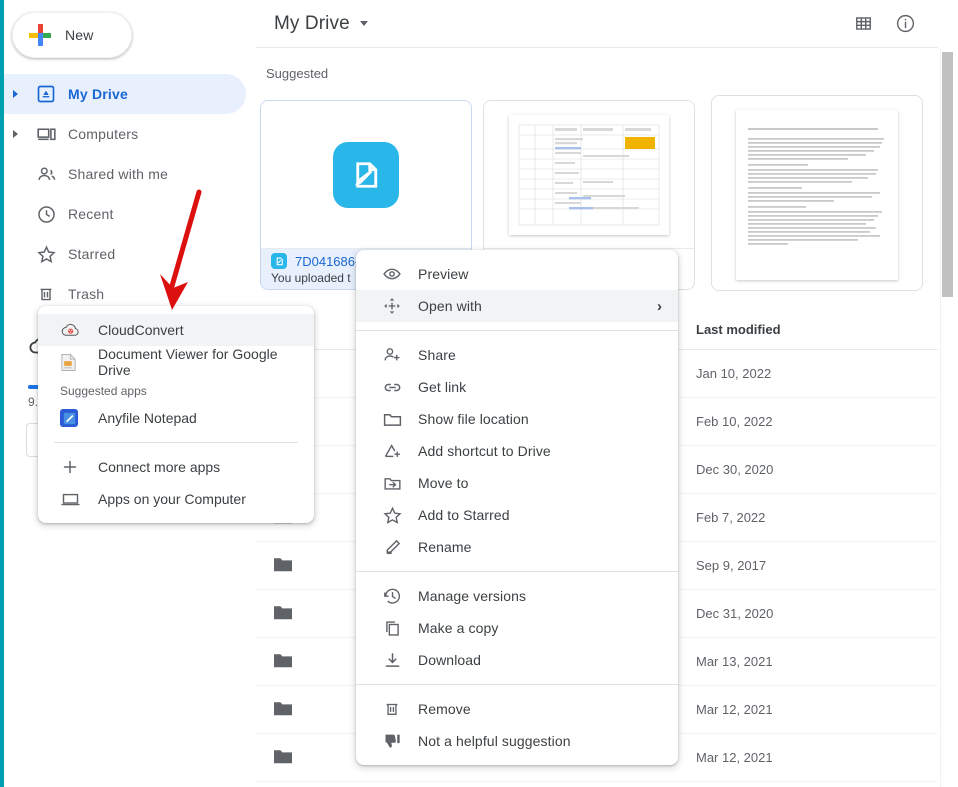 Image resolution: width=958 pixels, height=787 pixels. I want to click on context-menu-item-label: Manage versions, so click(472, 596).